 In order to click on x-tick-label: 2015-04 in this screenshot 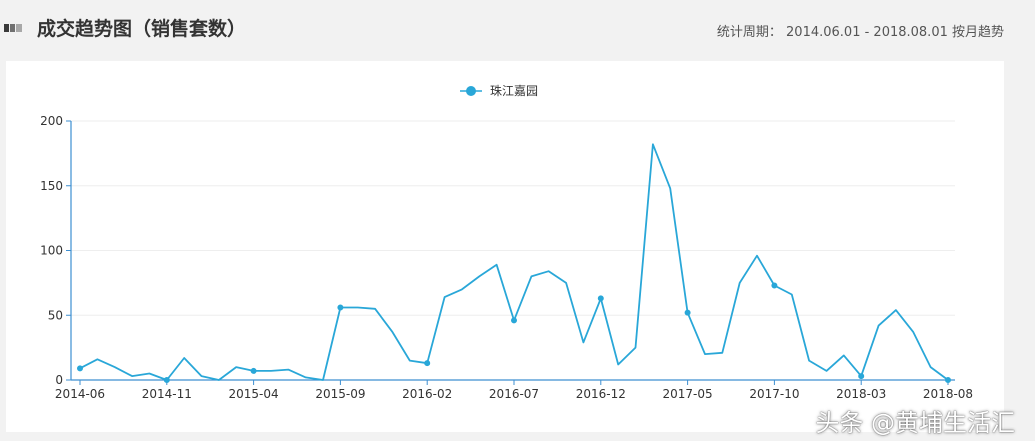, I will do `click(254, 394)`.